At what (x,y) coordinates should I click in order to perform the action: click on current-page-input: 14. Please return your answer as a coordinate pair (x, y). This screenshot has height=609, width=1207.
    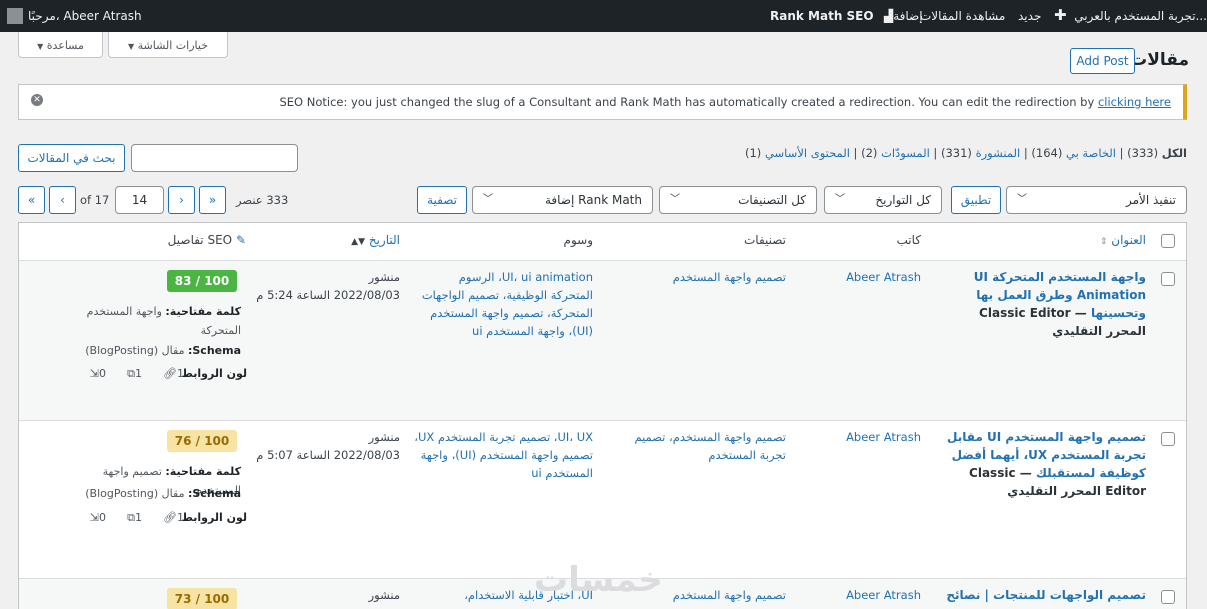
    Looking at the image, I should click on (139, 200).